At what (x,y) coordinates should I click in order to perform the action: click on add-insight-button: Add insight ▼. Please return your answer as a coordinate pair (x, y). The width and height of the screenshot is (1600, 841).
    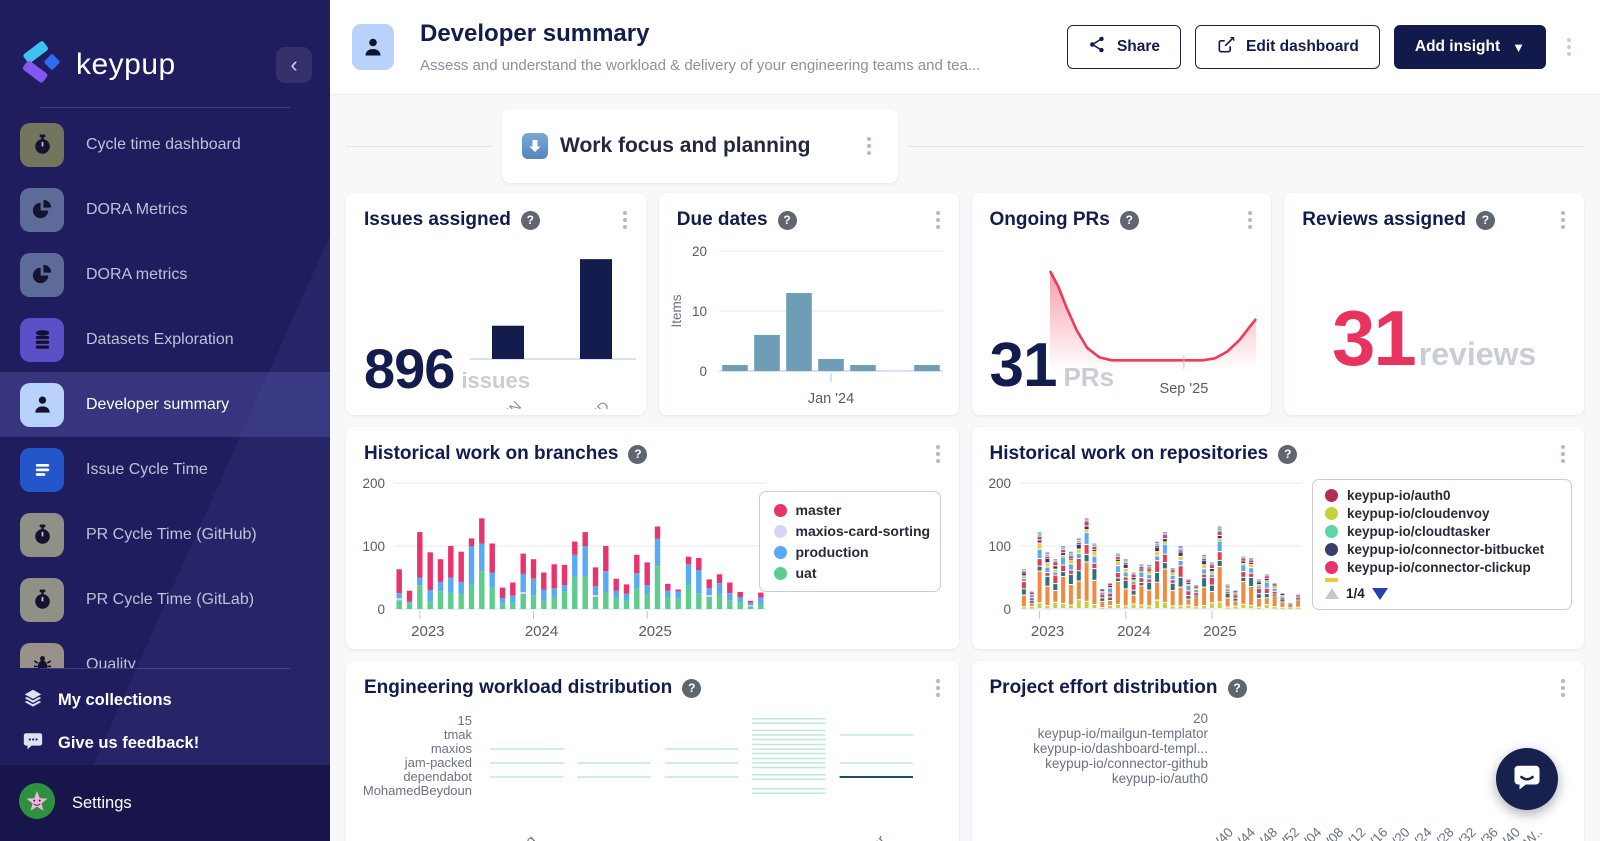
    Looking at the image, I should click on (1469, 47).